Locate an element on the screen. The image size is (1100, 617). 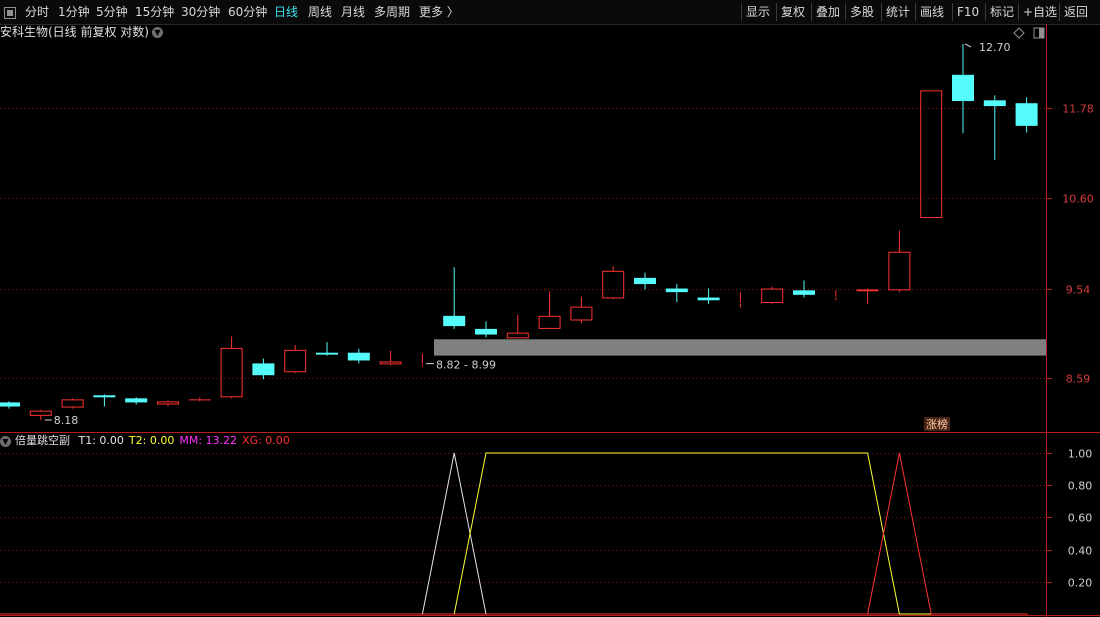
indicator-values: T1: 0.00 T2: 0.00 MM: 13.22 XG: 0.00 is located at coordinates (187, 440).